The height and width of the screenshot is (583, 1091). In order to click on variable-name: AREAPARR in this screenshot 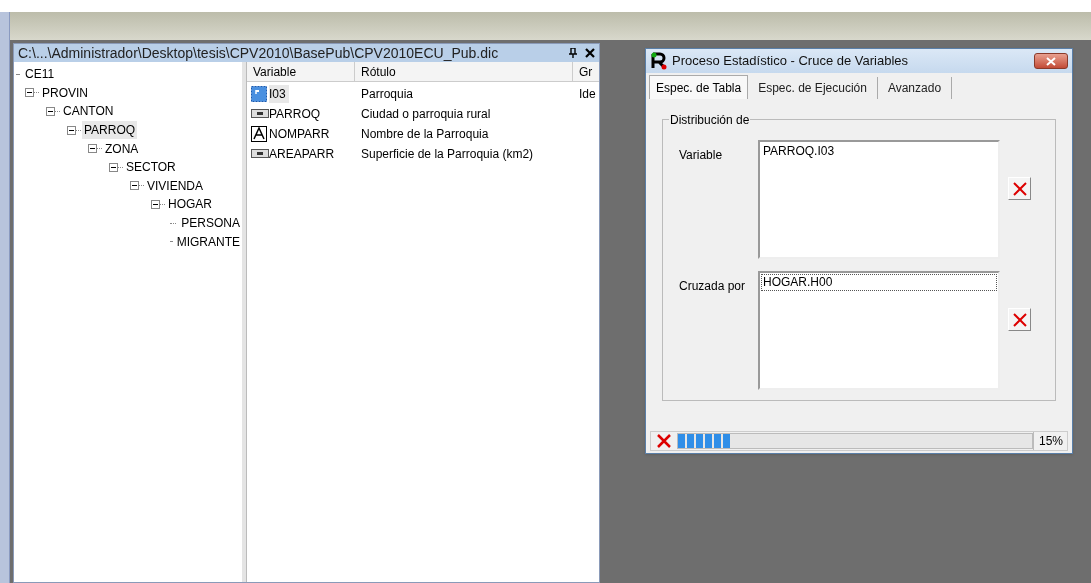, I will do `click(303, 154)`.